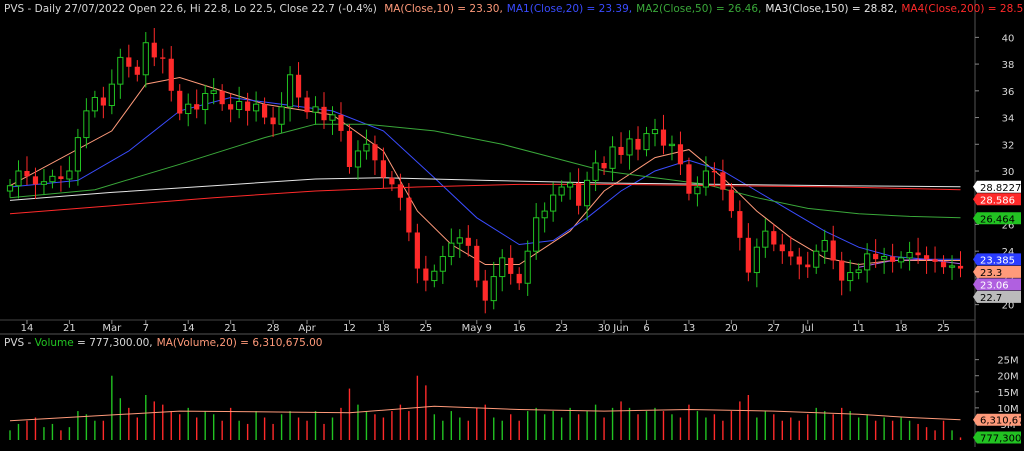  Describe the element at coordinates (1002, 421) in the screenshot. I see `volume-badge-text: 6,310,675` at that location.